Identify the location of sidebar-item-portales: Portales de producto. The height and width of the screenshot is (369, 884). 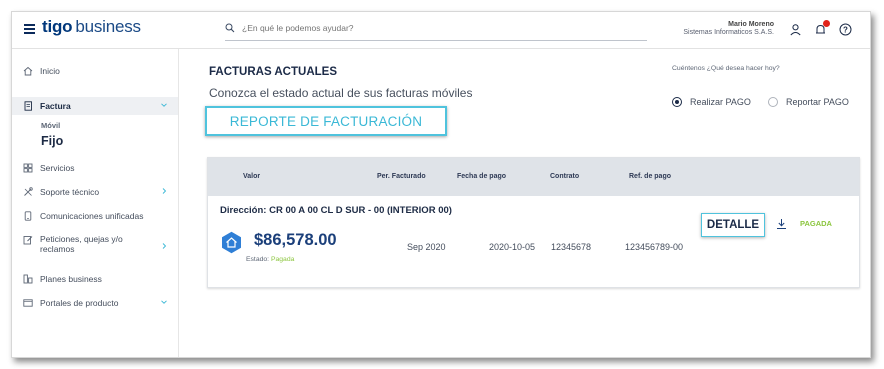
(95, 303).